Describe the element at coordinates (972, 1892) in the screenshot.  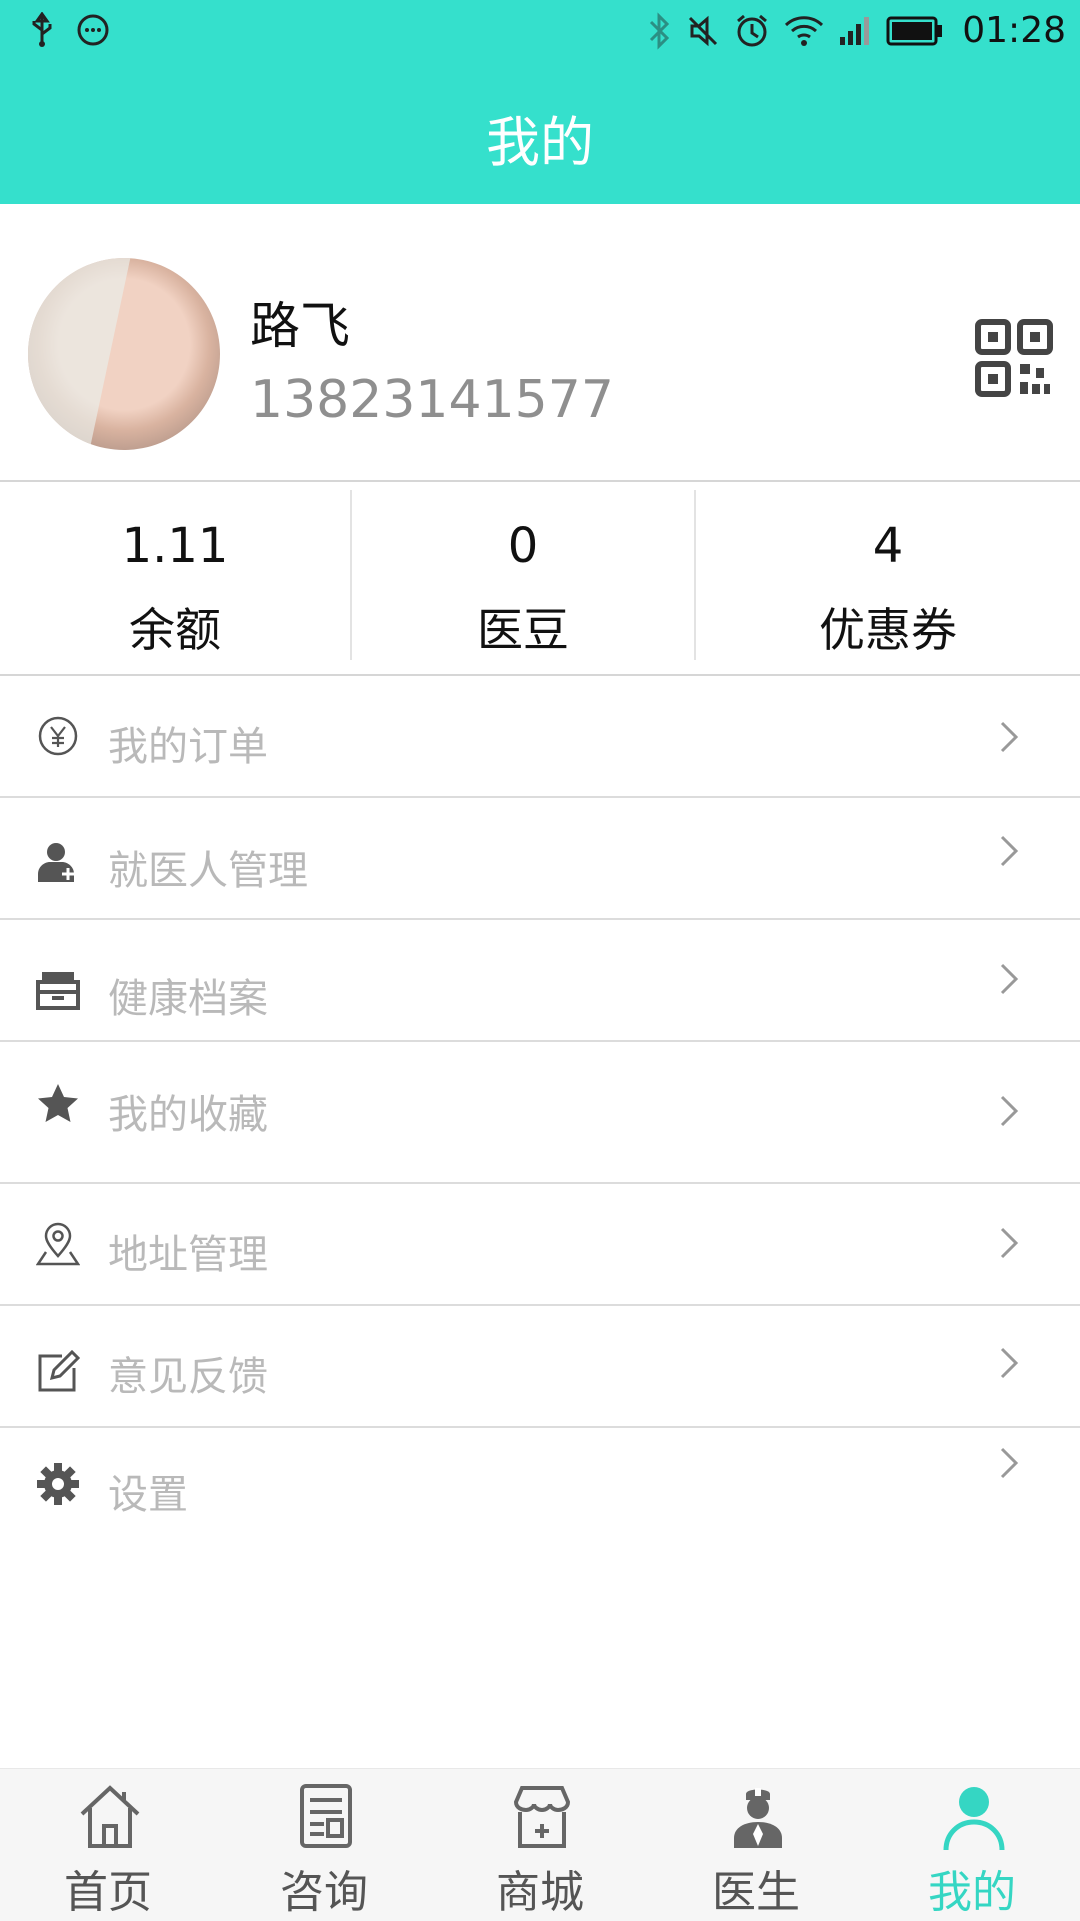
I see `tab-label: 我的` at that location.